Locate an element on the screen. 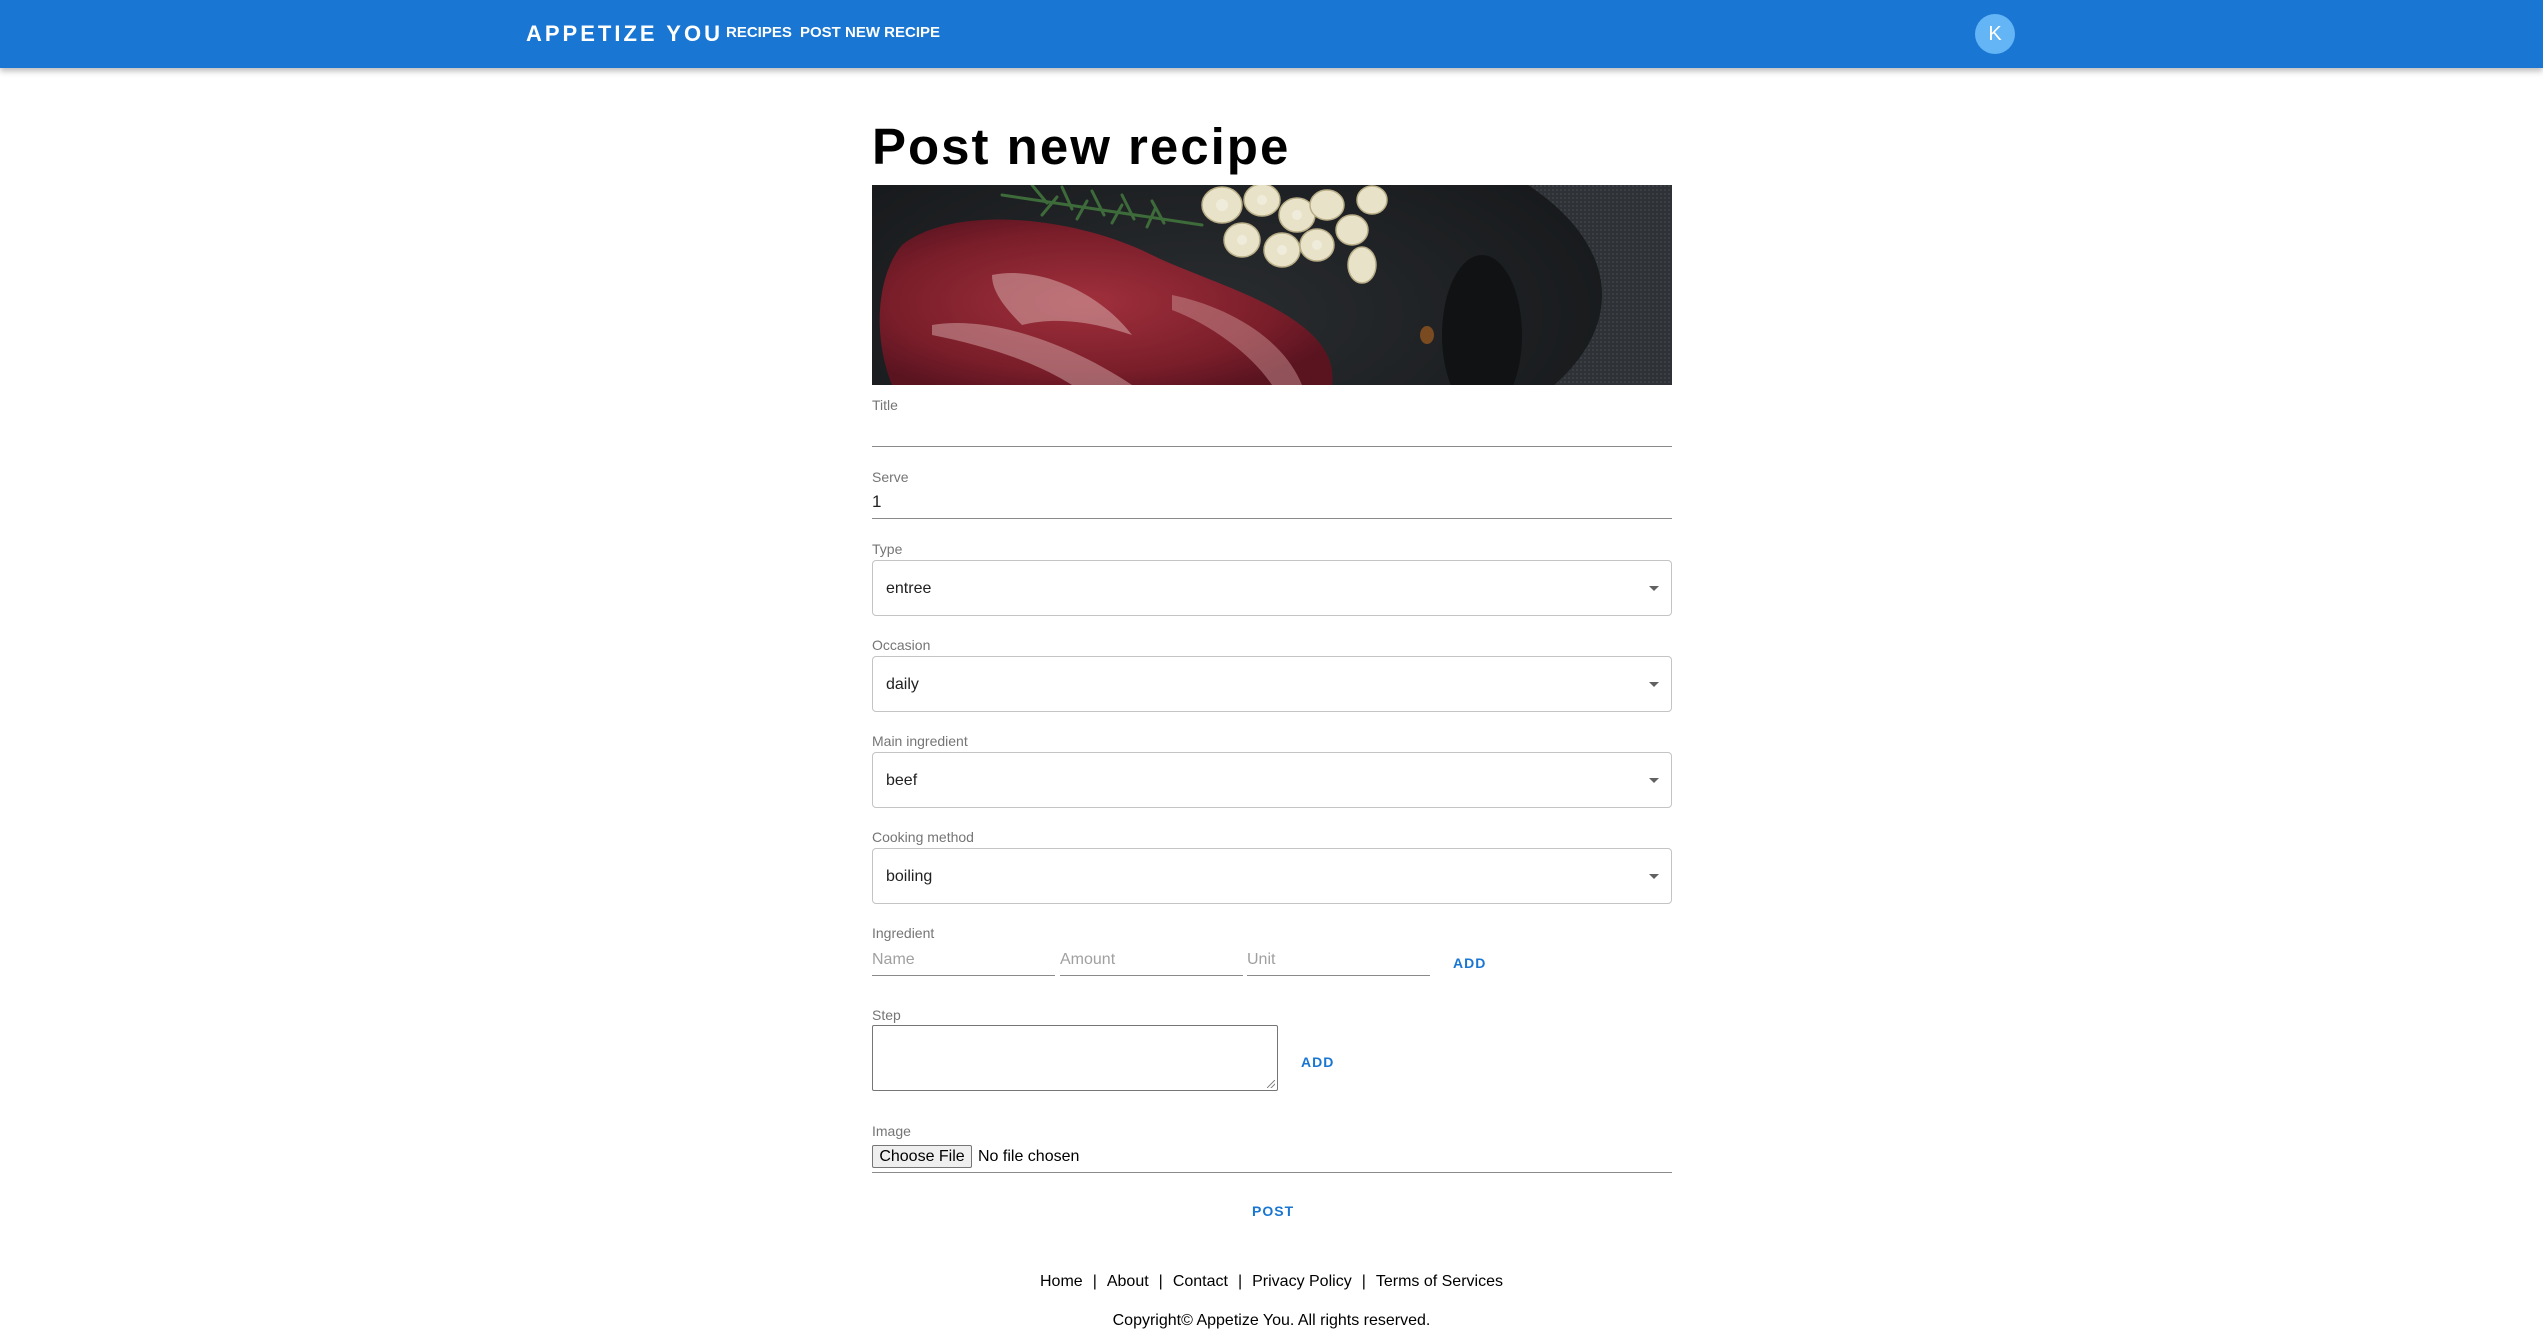  add-step-button: ADD is located at coordinates (1317, 1062).